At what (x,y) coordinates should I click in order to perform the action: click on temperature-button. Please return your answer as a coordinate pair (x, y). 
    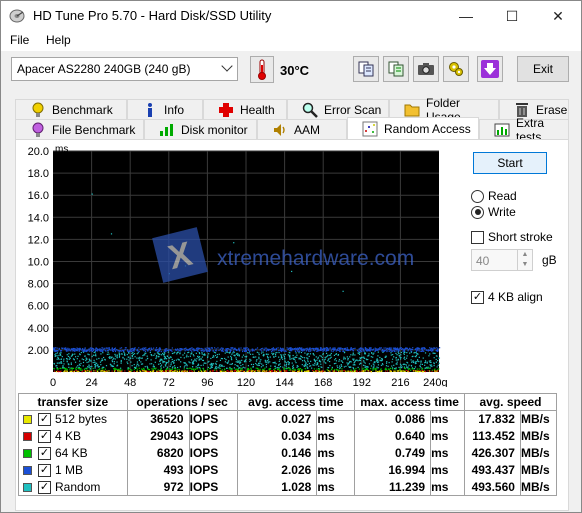
    Looking at the image, I should click on (262, 69).